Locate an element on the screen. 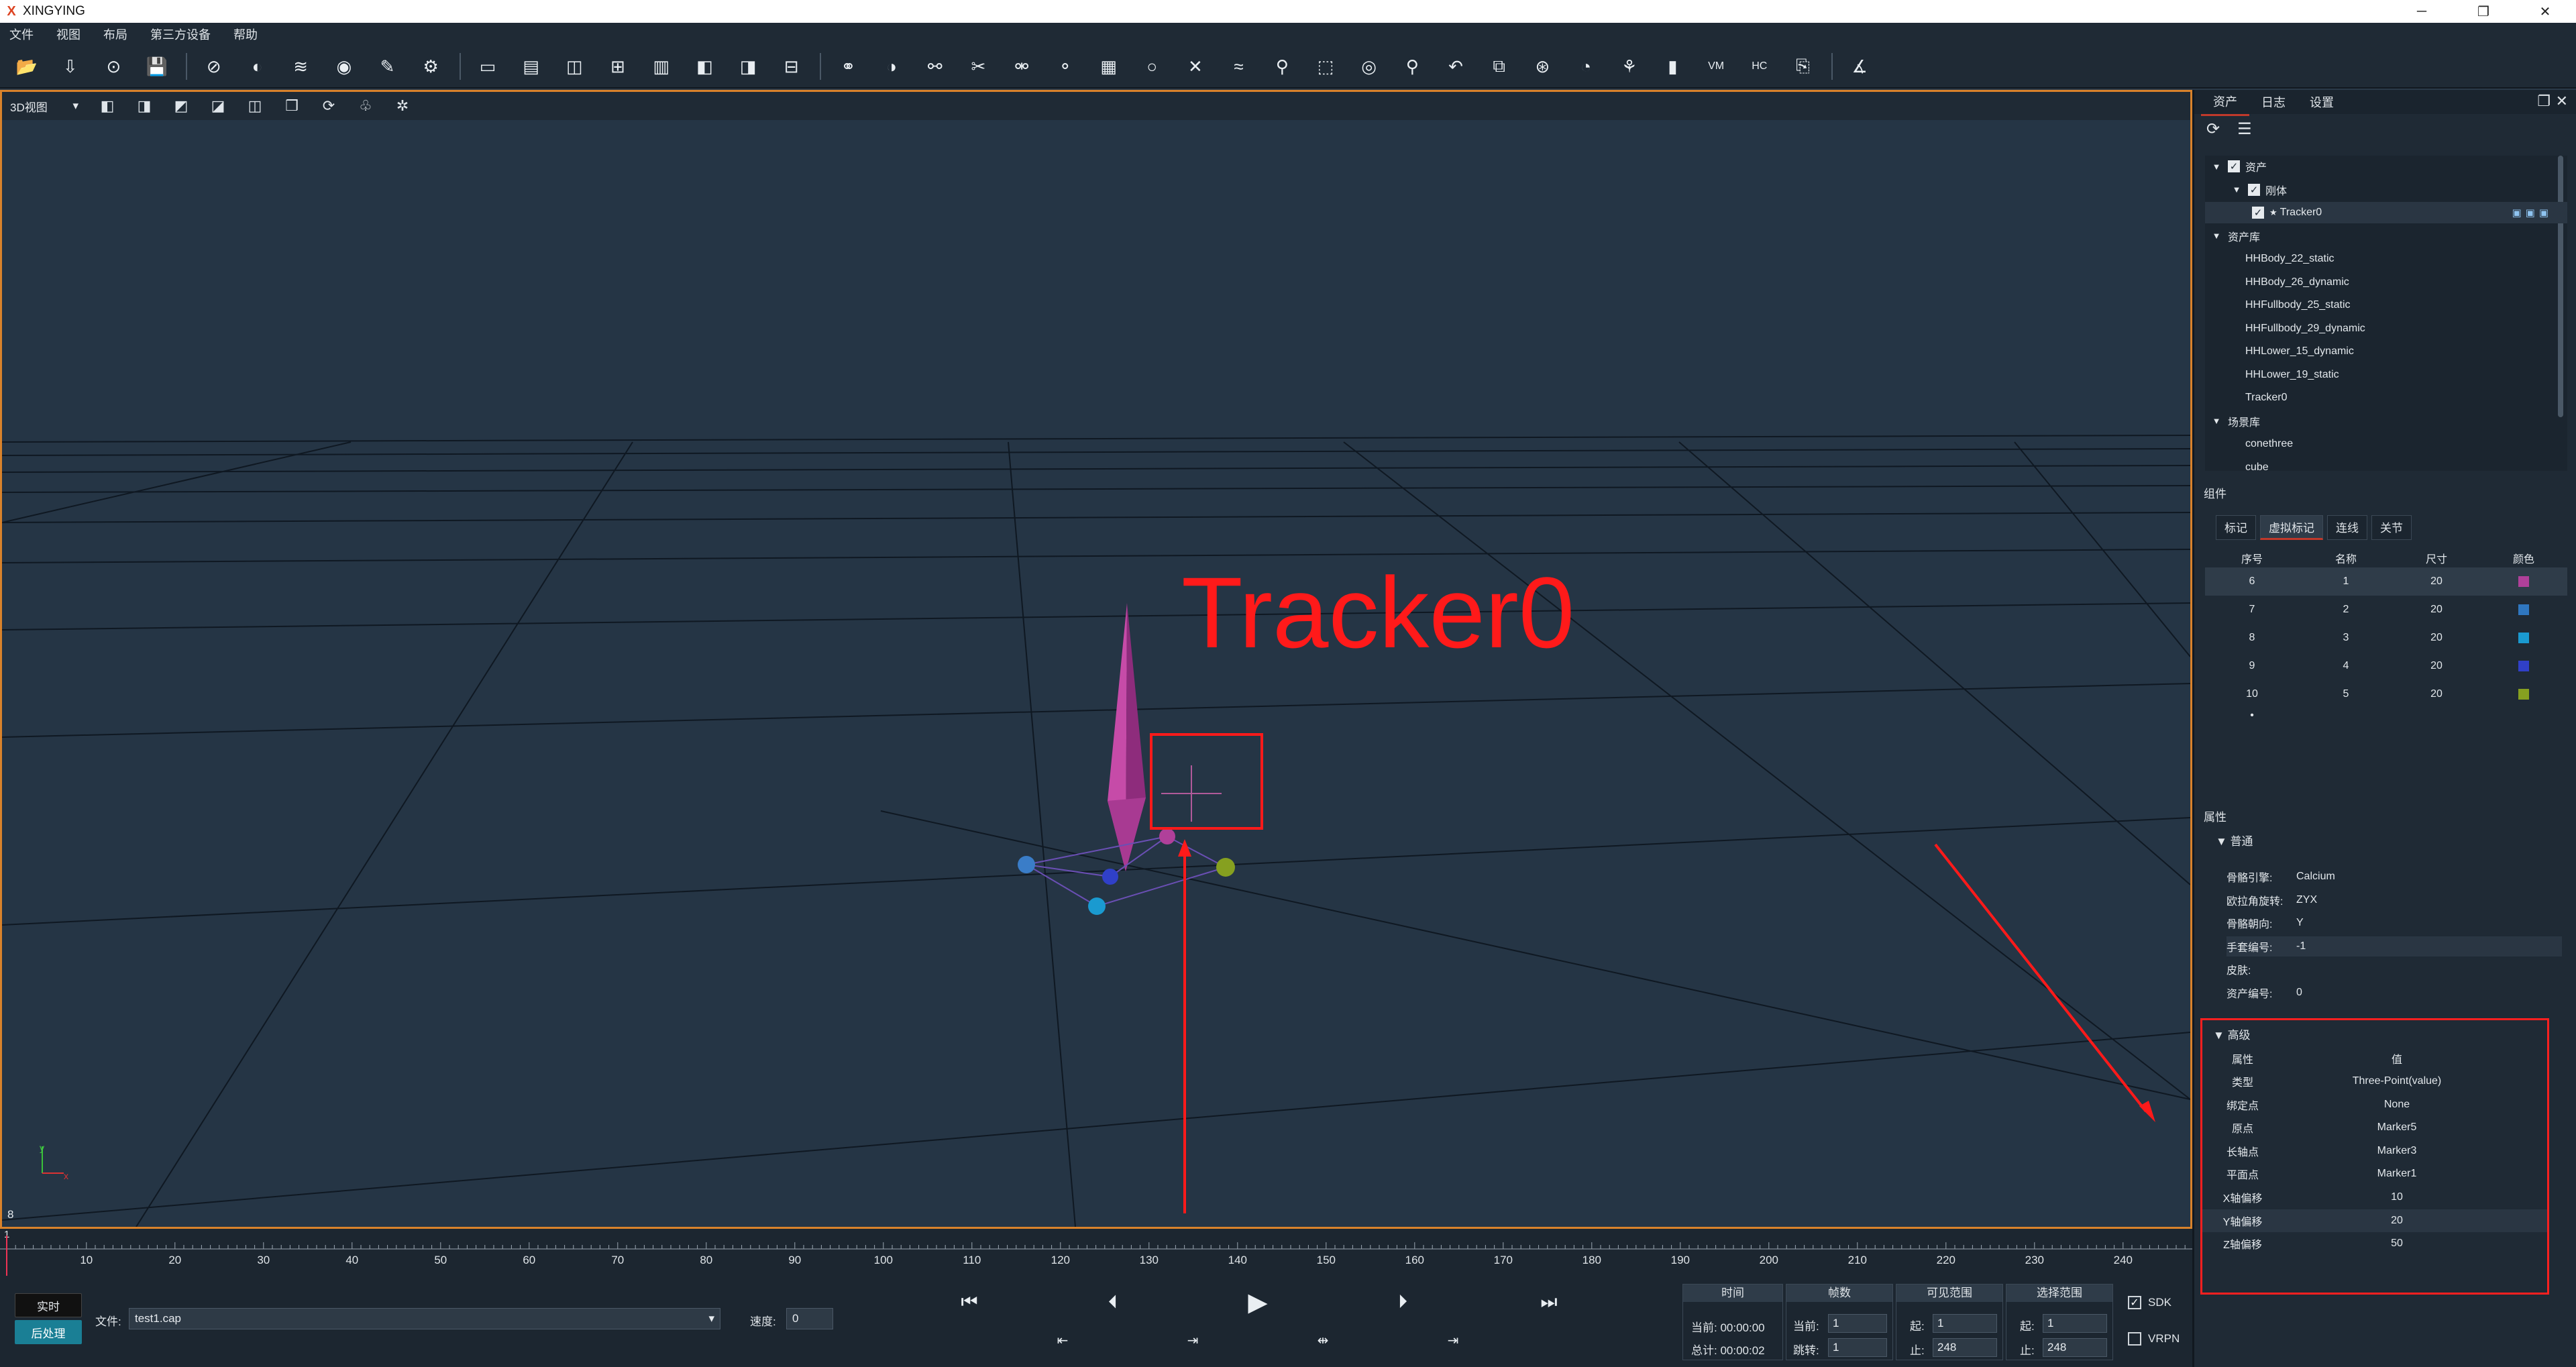 This screenshot has height=1367, width=2576. tree-library-item: HHLower_19_static is located at coordinates (2386, 375).